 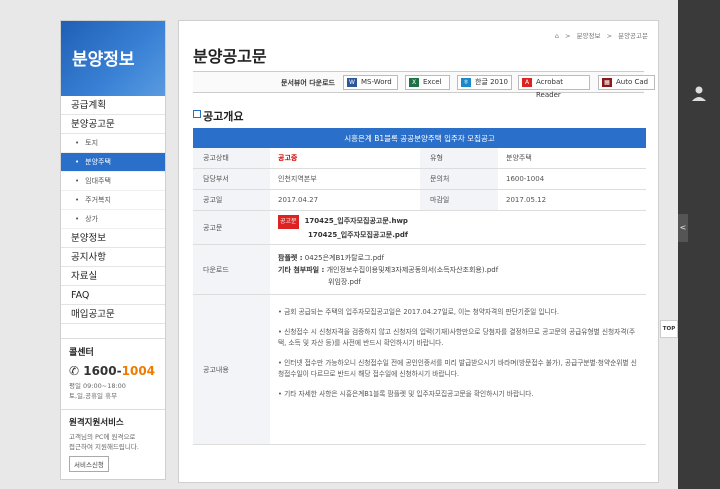 What do you see at coordinates (419, 179) in the screenshot?
I see `table-row: 담당부서 인천지역본부 문의처 1600-1004` at bounding box center [419, 179].